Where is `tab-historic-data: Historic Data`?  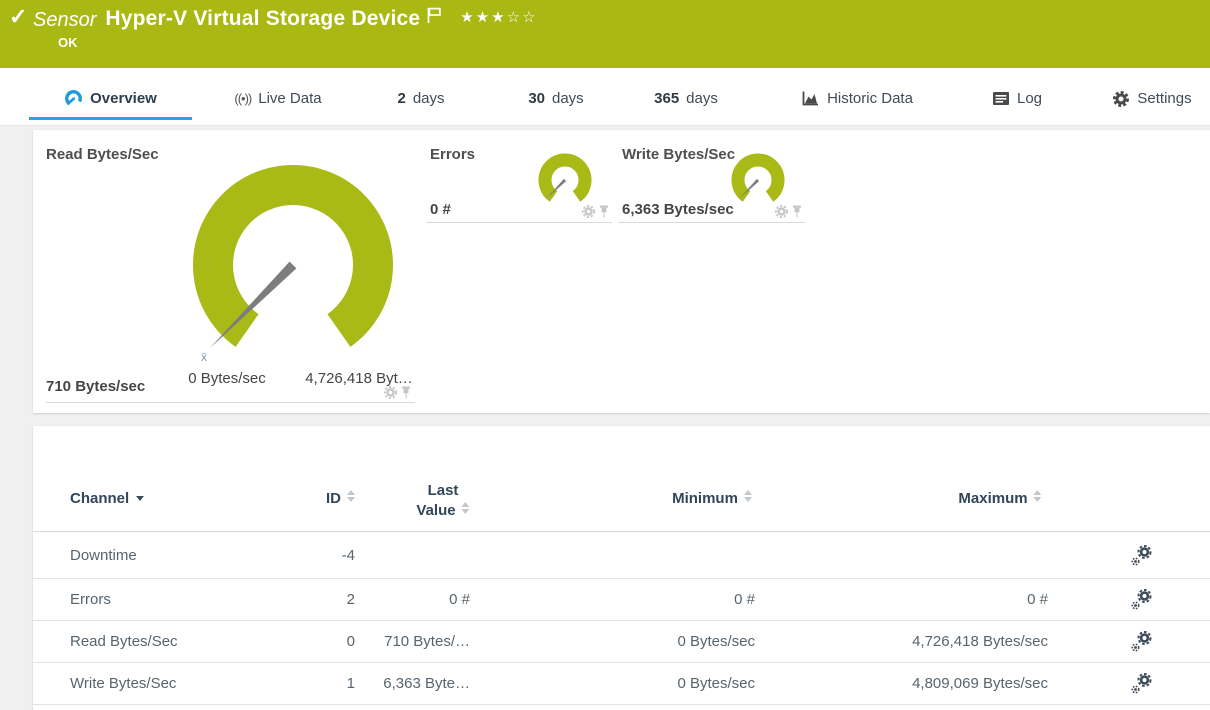
tab-historic-data: Historic Data is located at coordinates (857, 96).